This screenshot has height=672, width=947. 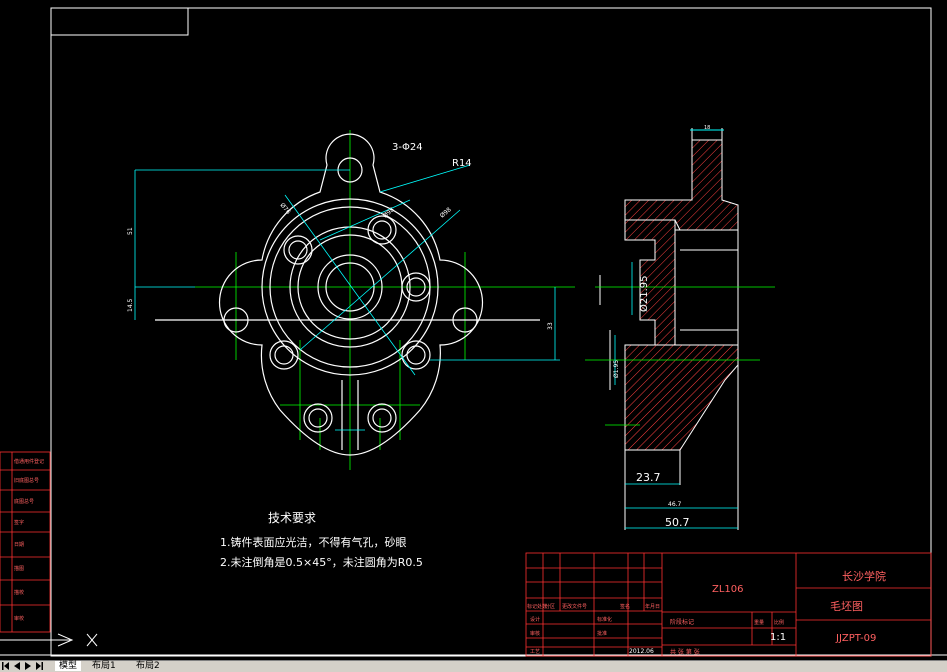 What do you see at coordinates (130, 305) in the screenshot?
I see `dim-height-b: 14.5` at bounding box center [130, 305].